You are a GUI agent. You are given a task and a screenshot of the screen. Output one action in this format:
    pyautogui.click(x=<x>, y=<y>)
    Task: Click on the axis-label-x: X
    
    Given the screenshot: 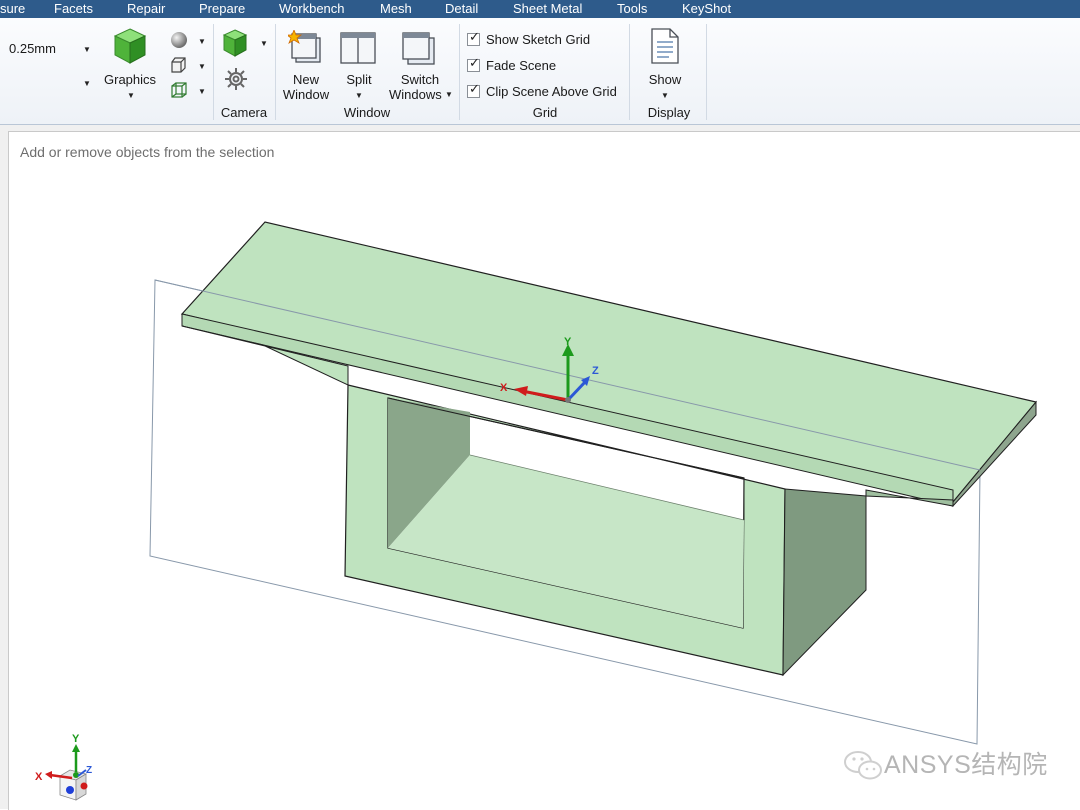 What is the action you would take?
    pyautogui.click(x=504, y=388)
    